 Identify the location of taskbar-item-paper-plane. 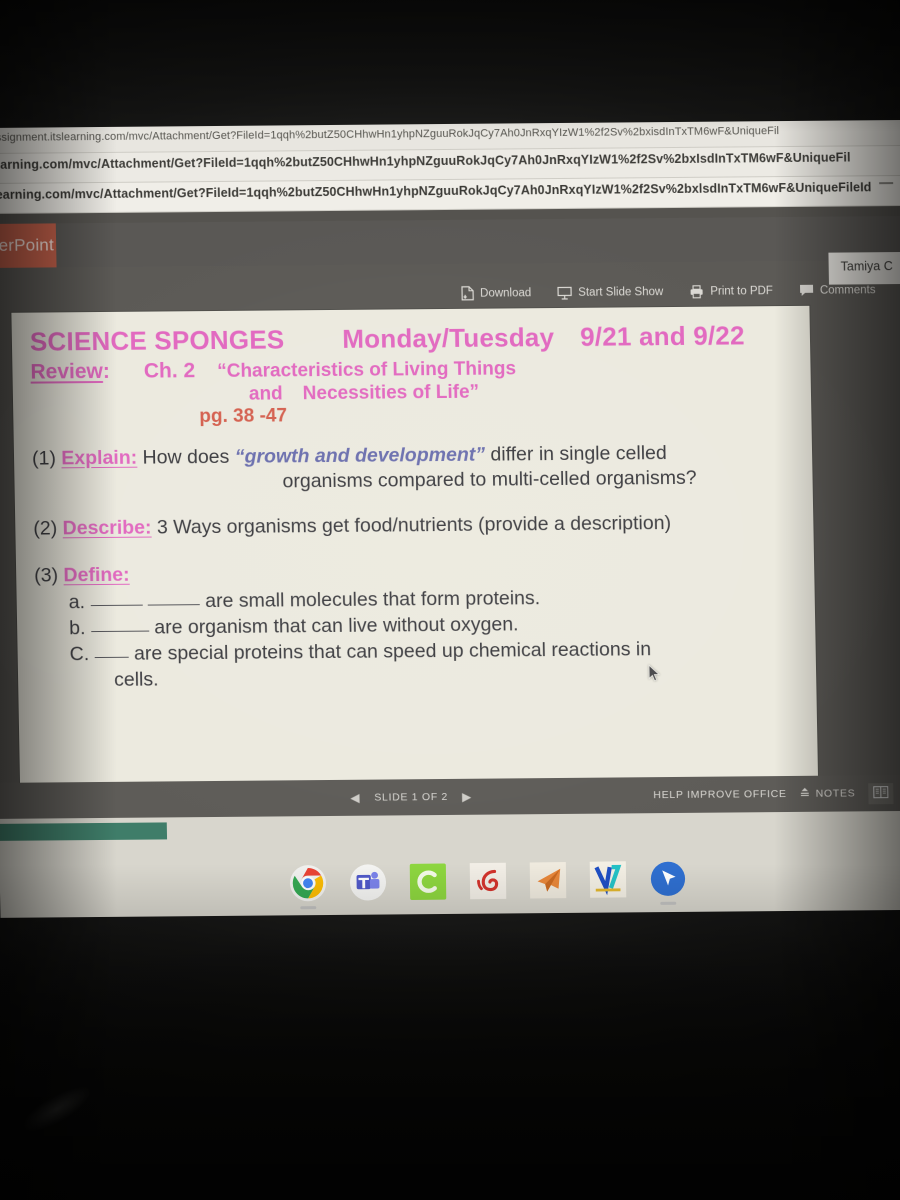
(548, 880).